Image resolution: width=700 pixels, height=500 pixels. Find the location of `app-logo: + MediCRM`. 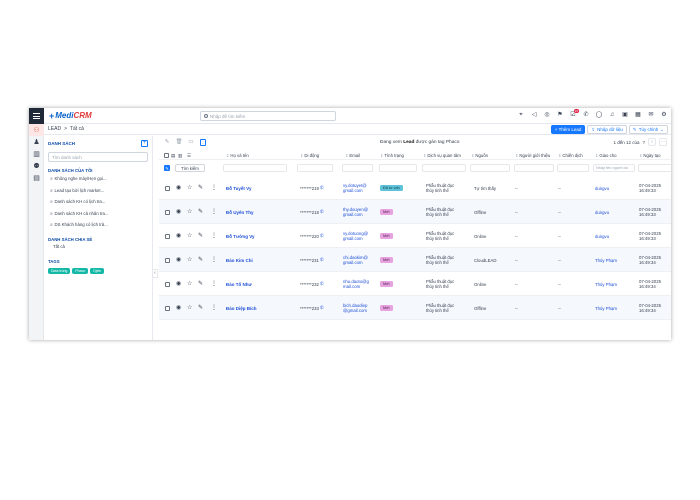

app-logo: + MediCRM is located at coordinates (70, 116).